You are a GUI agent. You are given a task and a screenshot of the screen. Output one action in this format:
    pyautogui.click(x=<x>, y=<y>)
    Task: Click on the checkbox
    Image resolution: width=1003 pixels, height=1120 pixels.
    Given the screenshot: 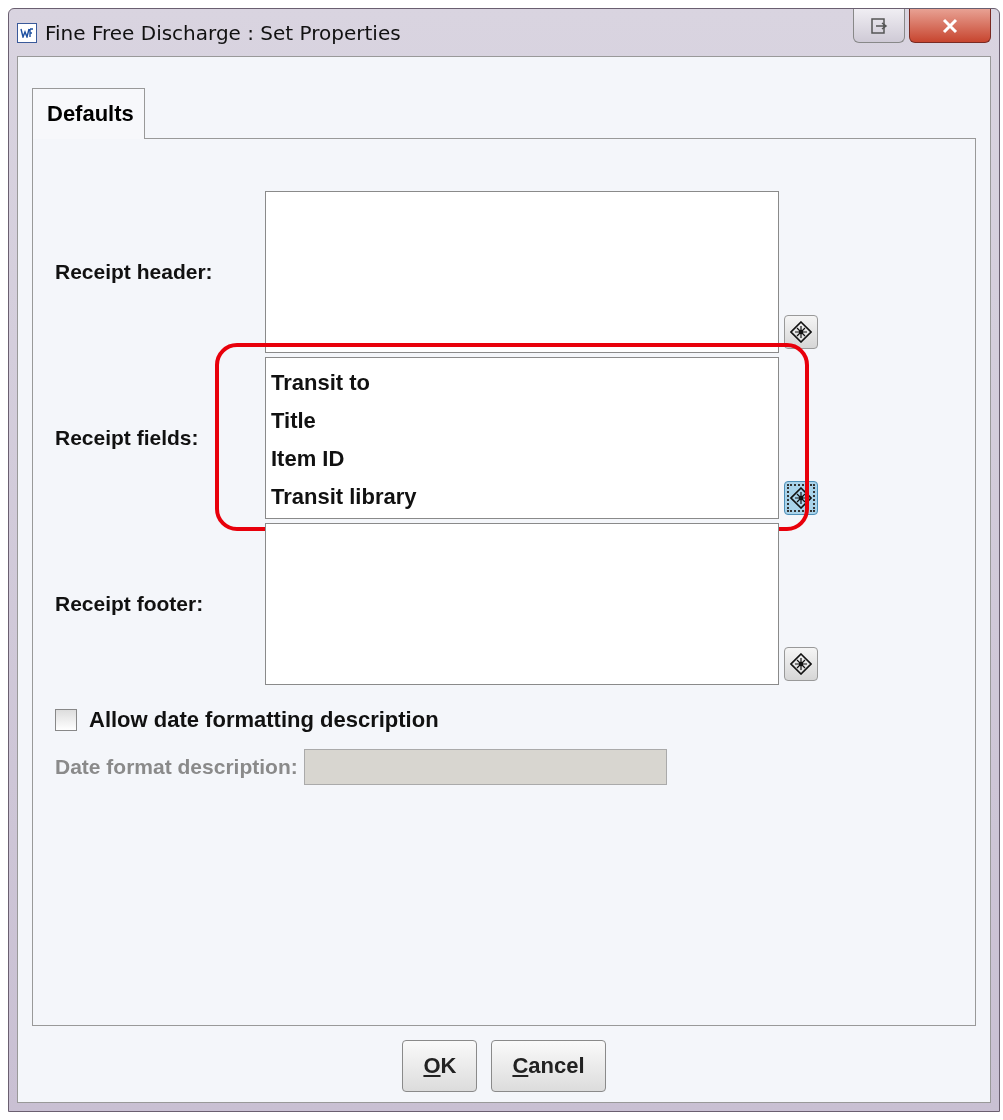 What is the action you would take?
    pyautogui.click(x=66, y=720)
    